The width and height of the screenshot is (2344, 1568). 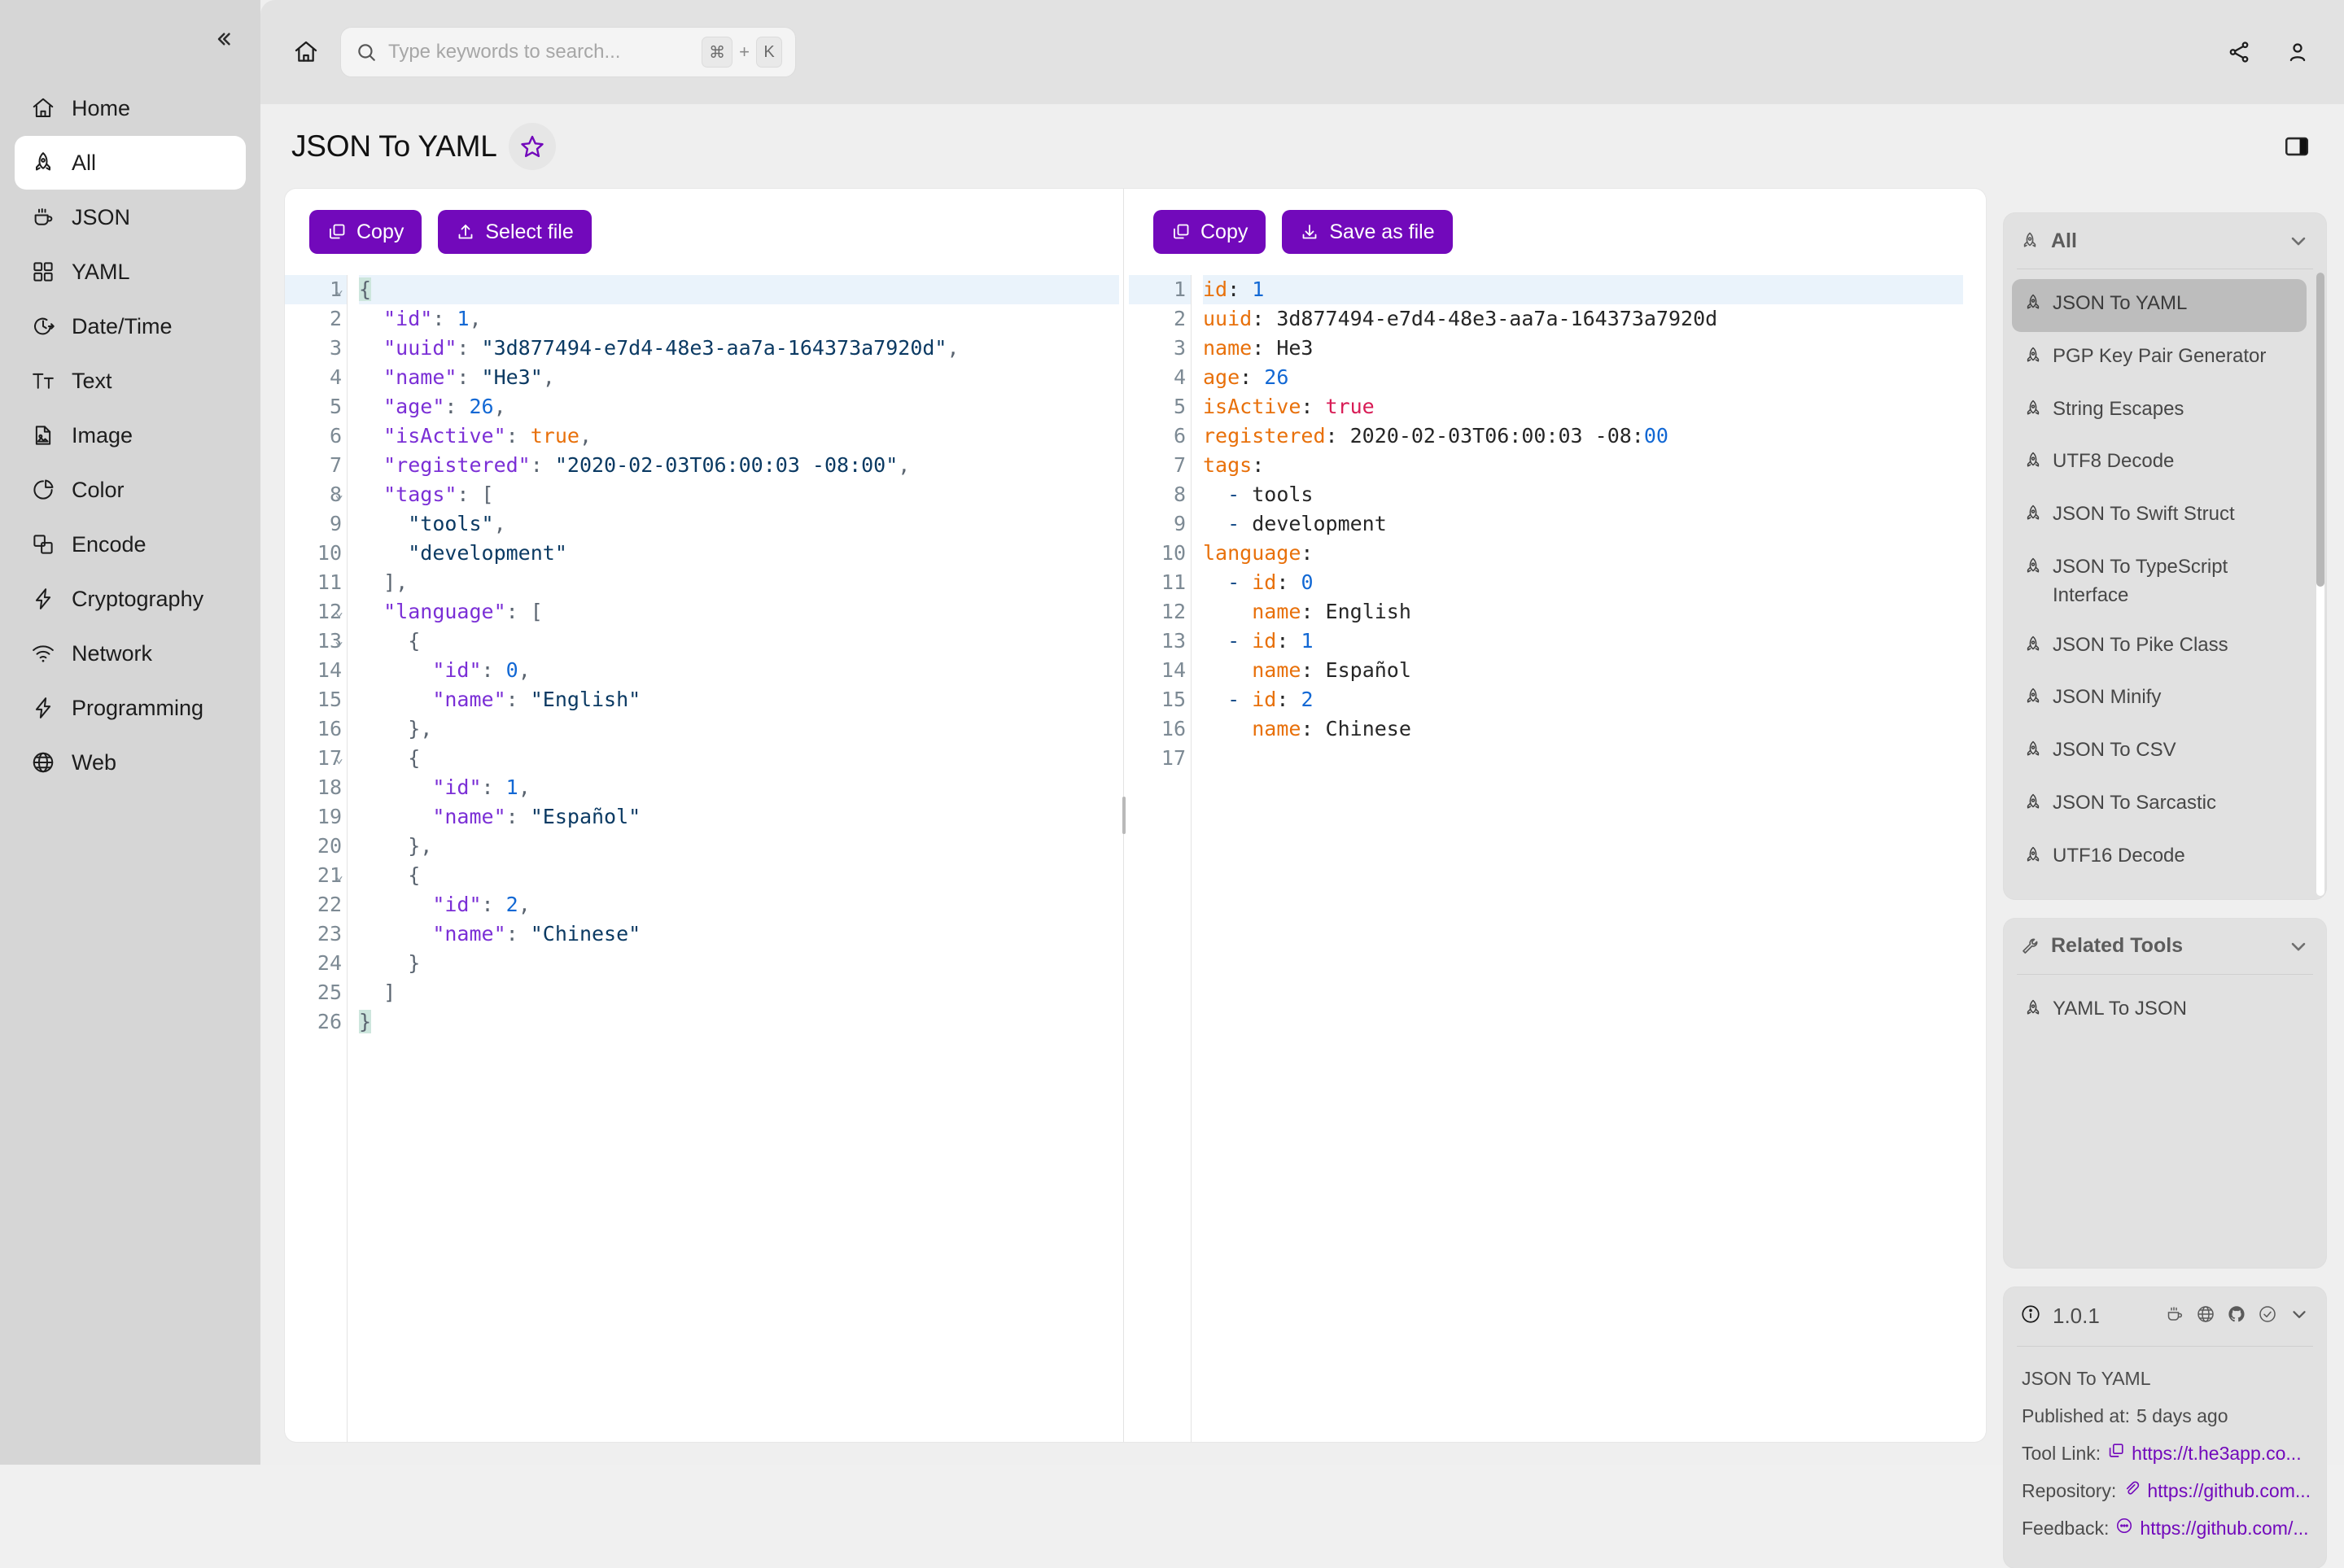 I want to click on code-line: - tools, so click(x=1583, y=494).